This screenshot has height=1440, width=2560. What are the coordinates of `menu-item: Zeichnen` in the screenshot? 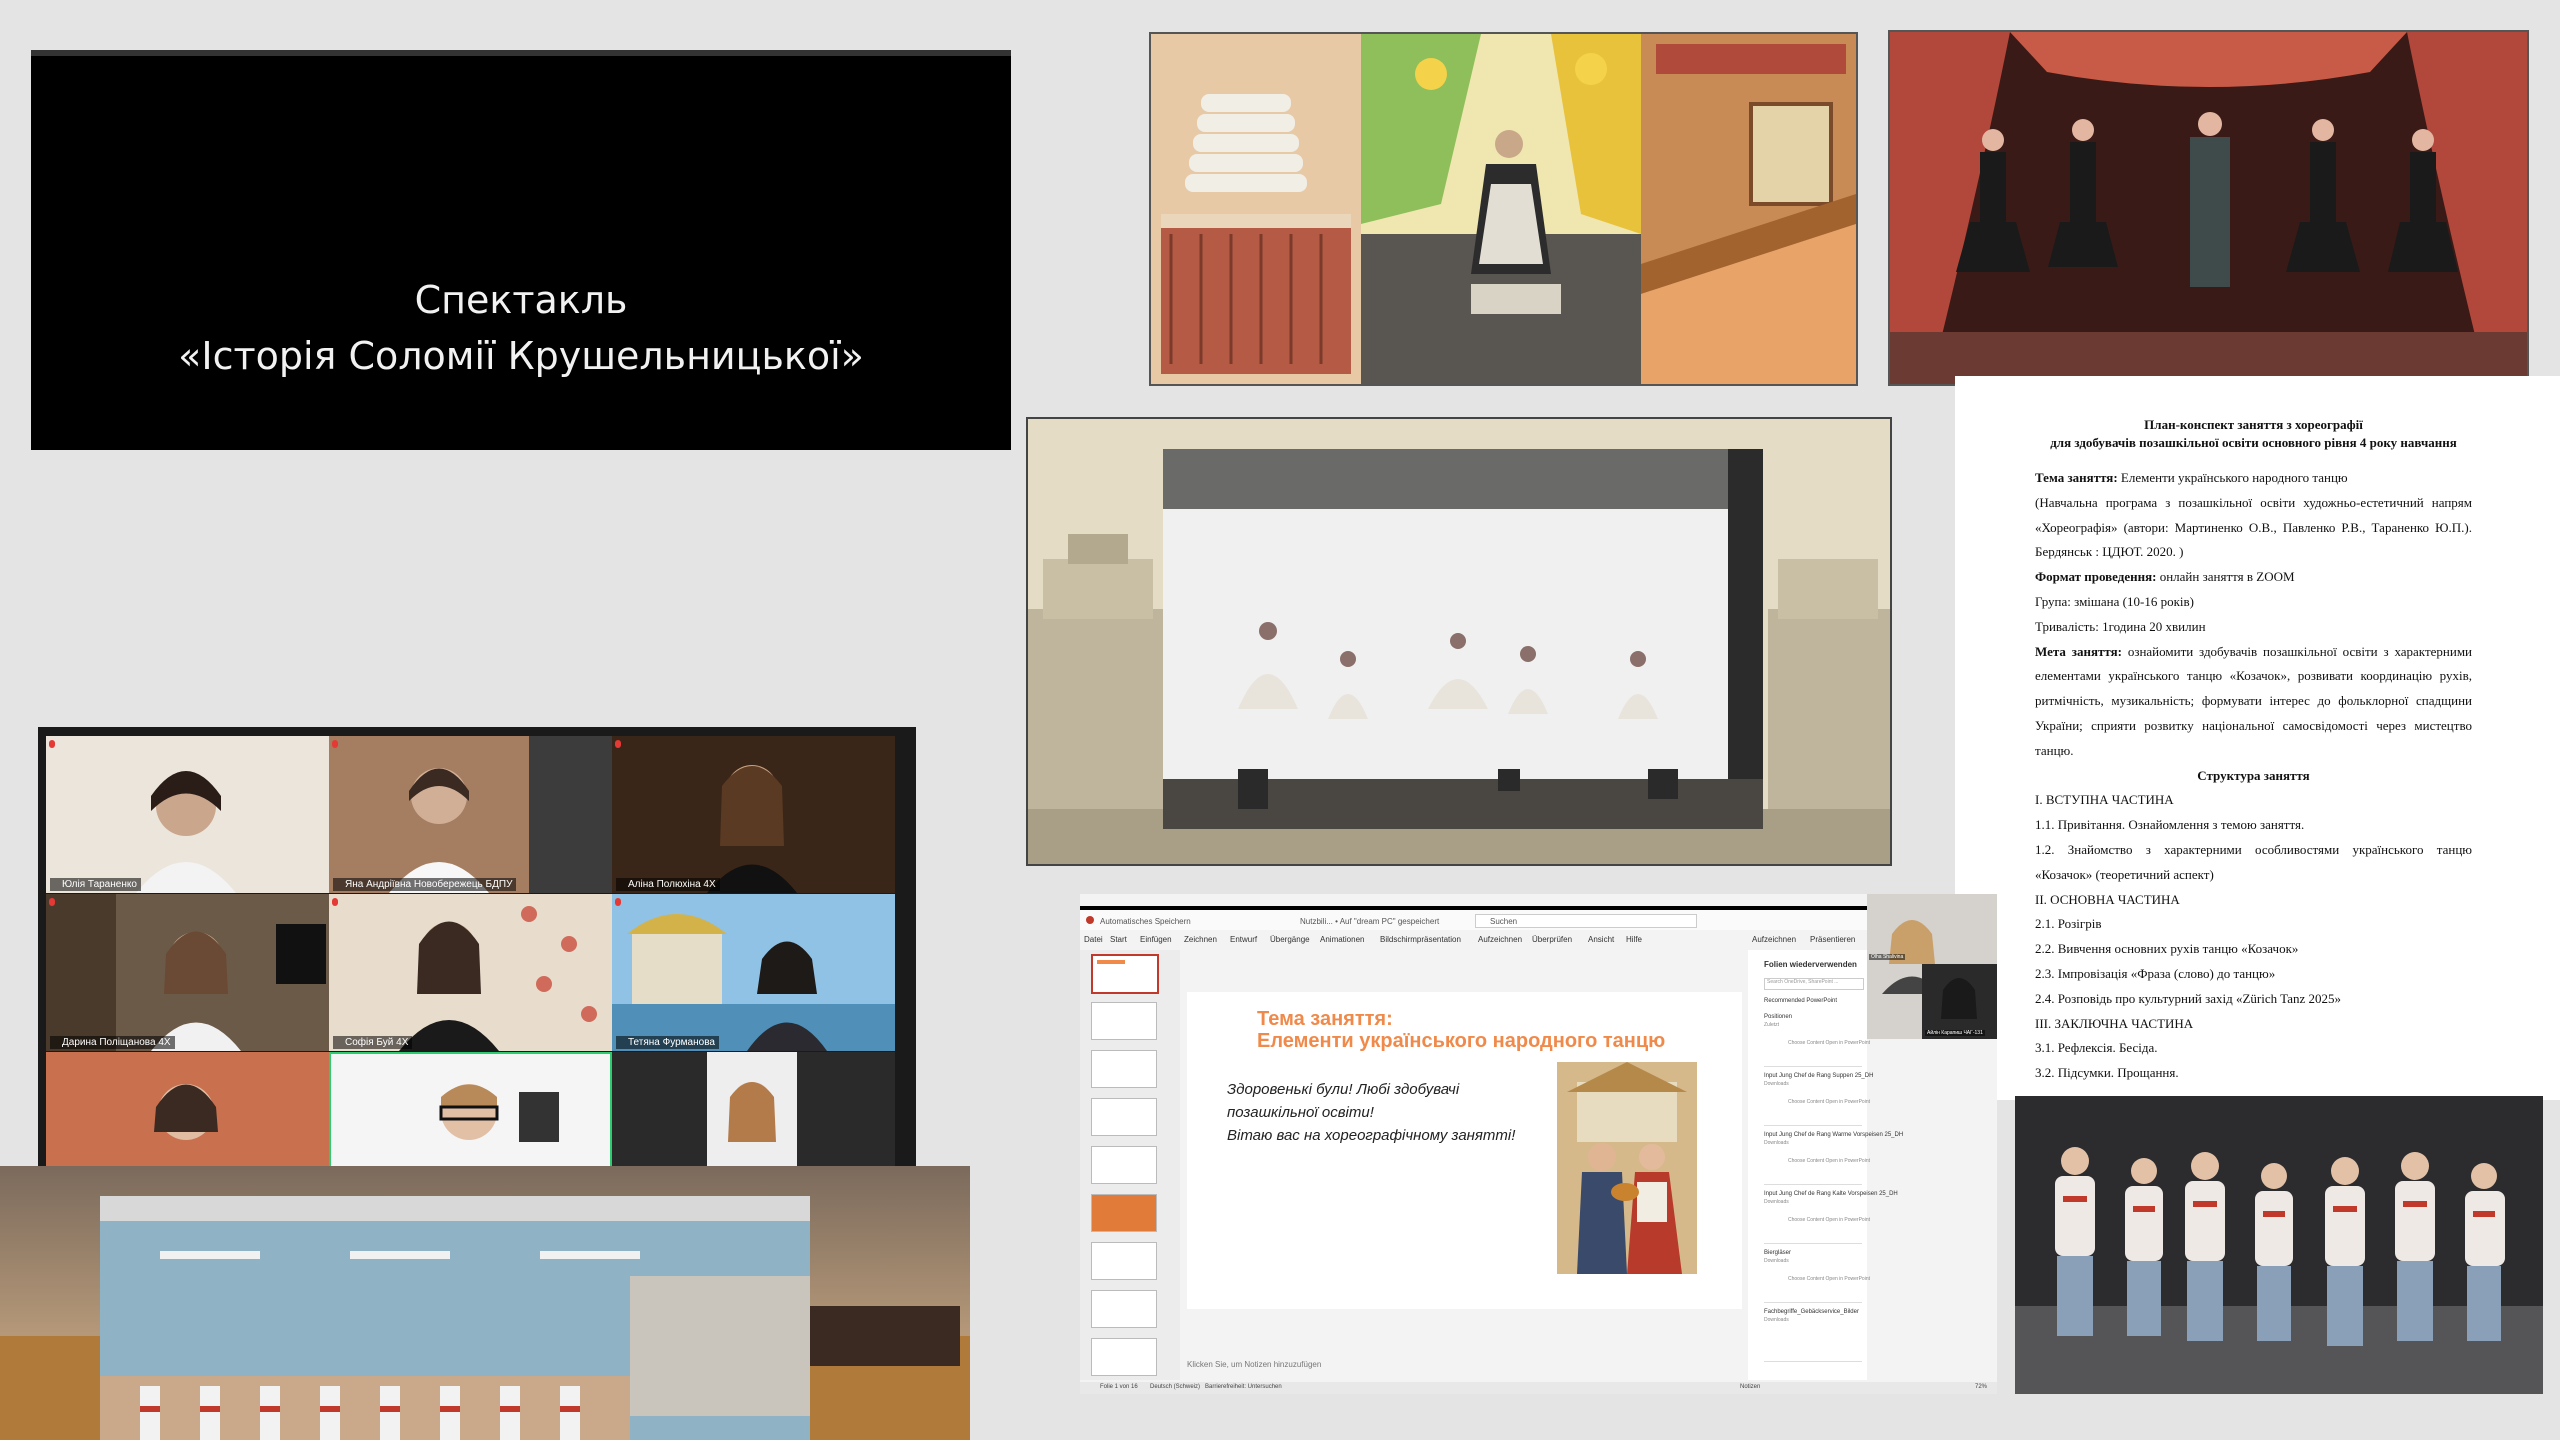 It's located at (1200, 939).